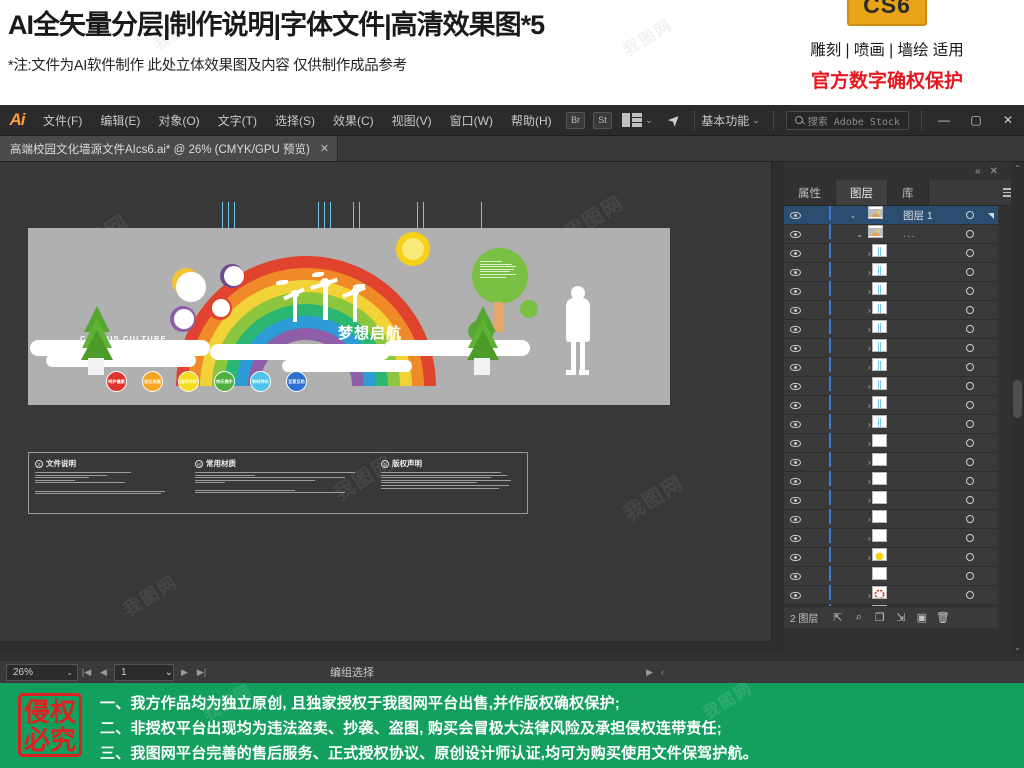  What do you see at coordinates (891, 215) in the screenshot?
I see `layer-row: ⌄ 图层 1` at bounding box center [891, 215].